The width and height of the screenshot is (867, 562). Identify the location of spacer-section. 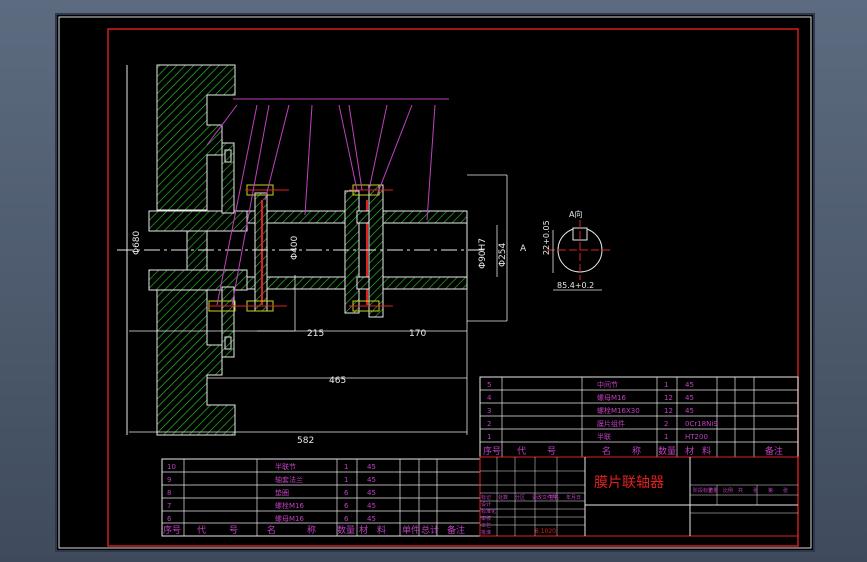
(307, 252).